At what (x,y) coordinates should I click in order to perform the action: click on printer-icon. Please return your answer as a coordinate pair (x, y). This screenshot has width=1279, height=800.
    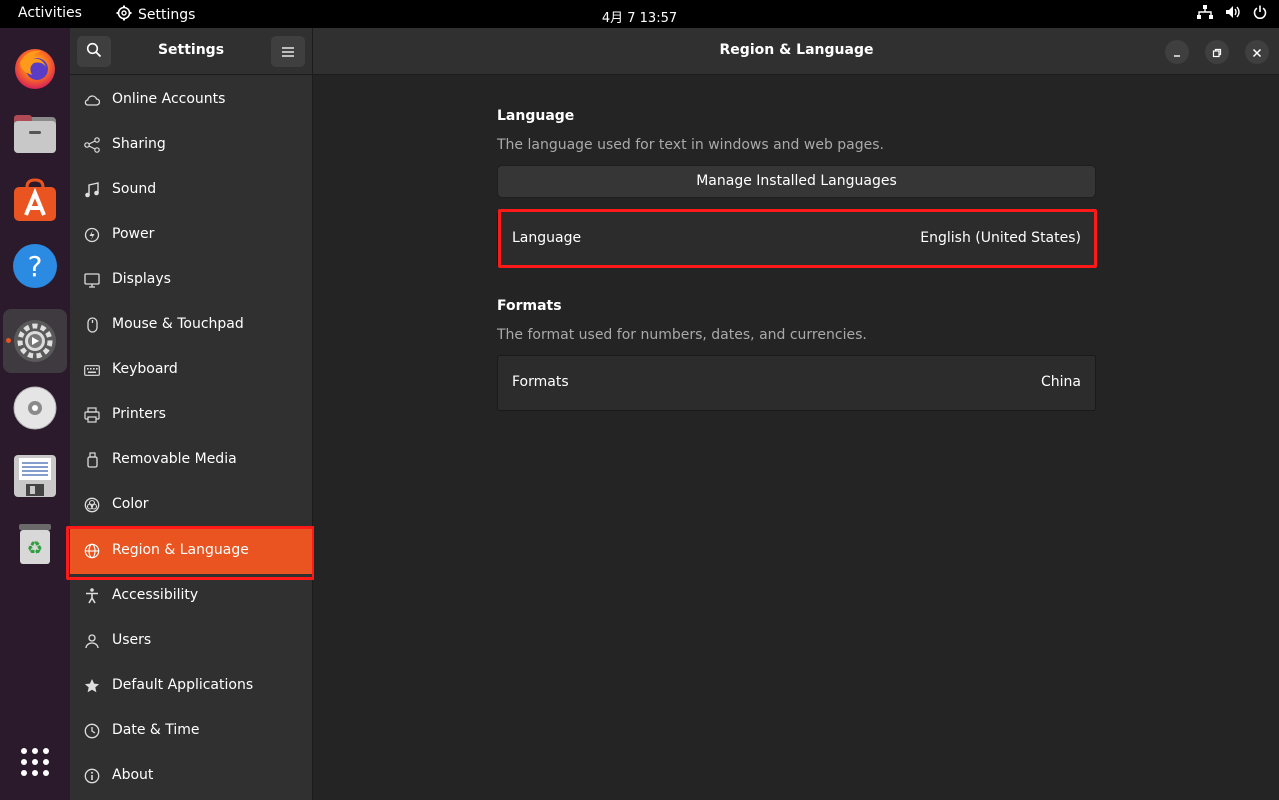
    Looking at the image, I should click on (92, 415).